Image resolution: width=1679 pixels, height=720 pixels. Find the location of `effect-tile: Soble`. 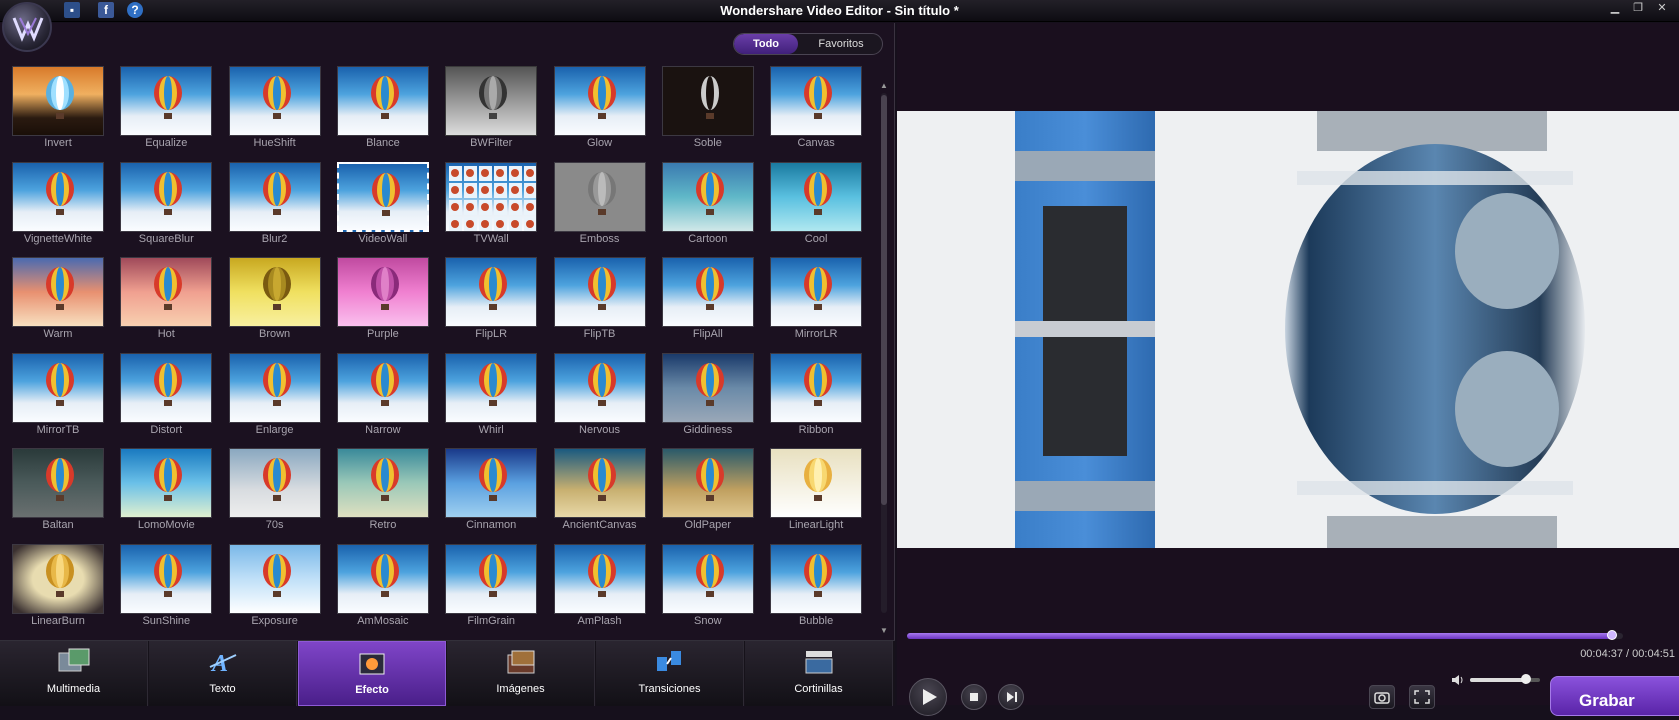

effect-tile: Soble is located at coordinates (707, 111).